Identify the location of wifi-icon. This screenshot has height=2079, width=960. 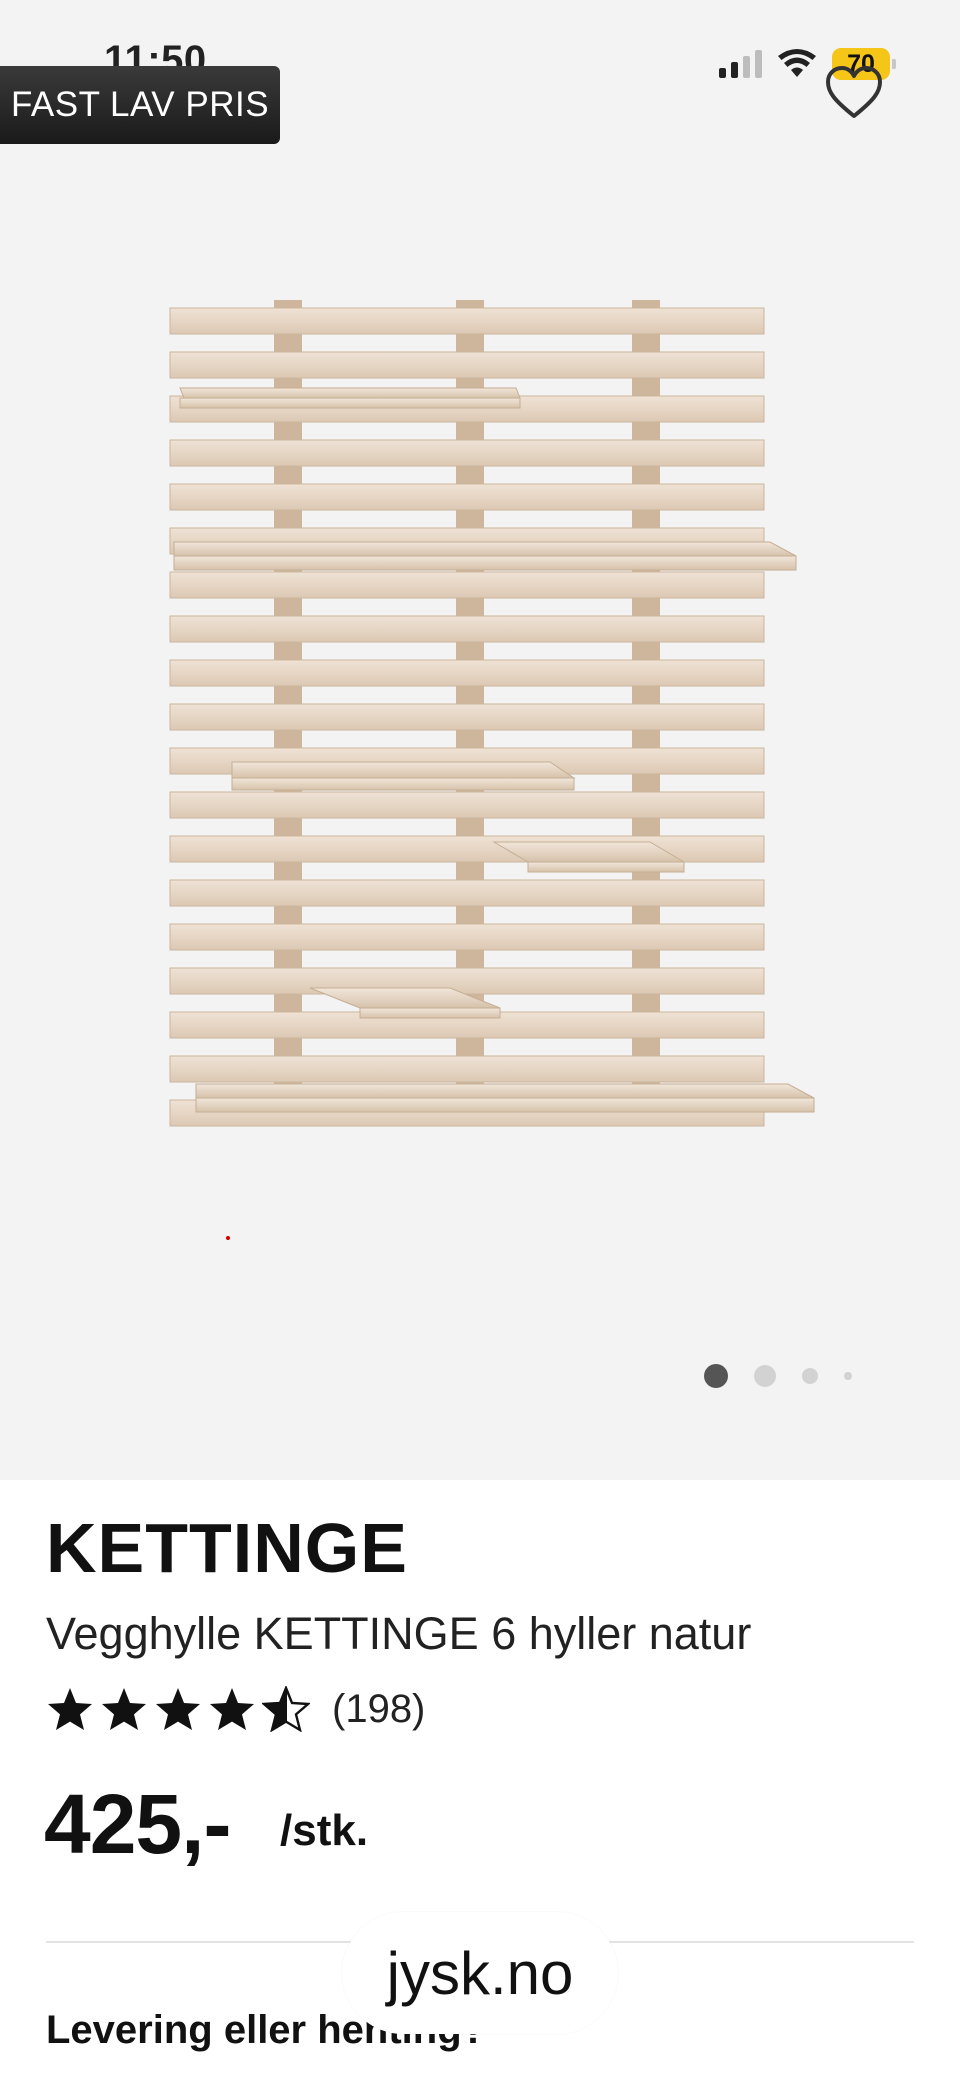
(797, 63).